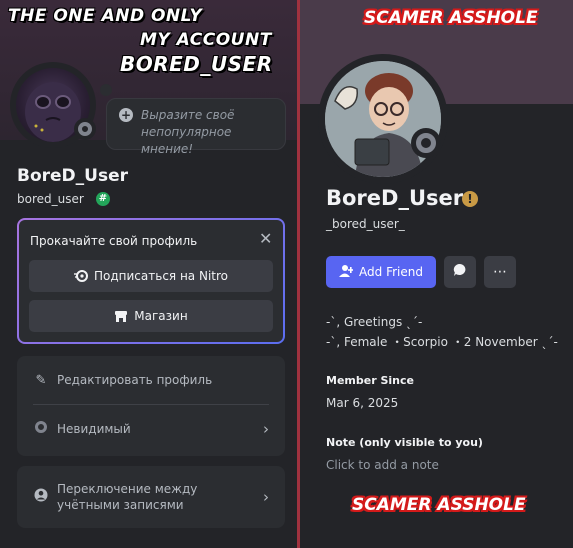 This screenshot has width=573, height=548. Describe the element at coordinates (196, 64) in the screenshot. I see `overlay-caption: BORED_USER` at that location.